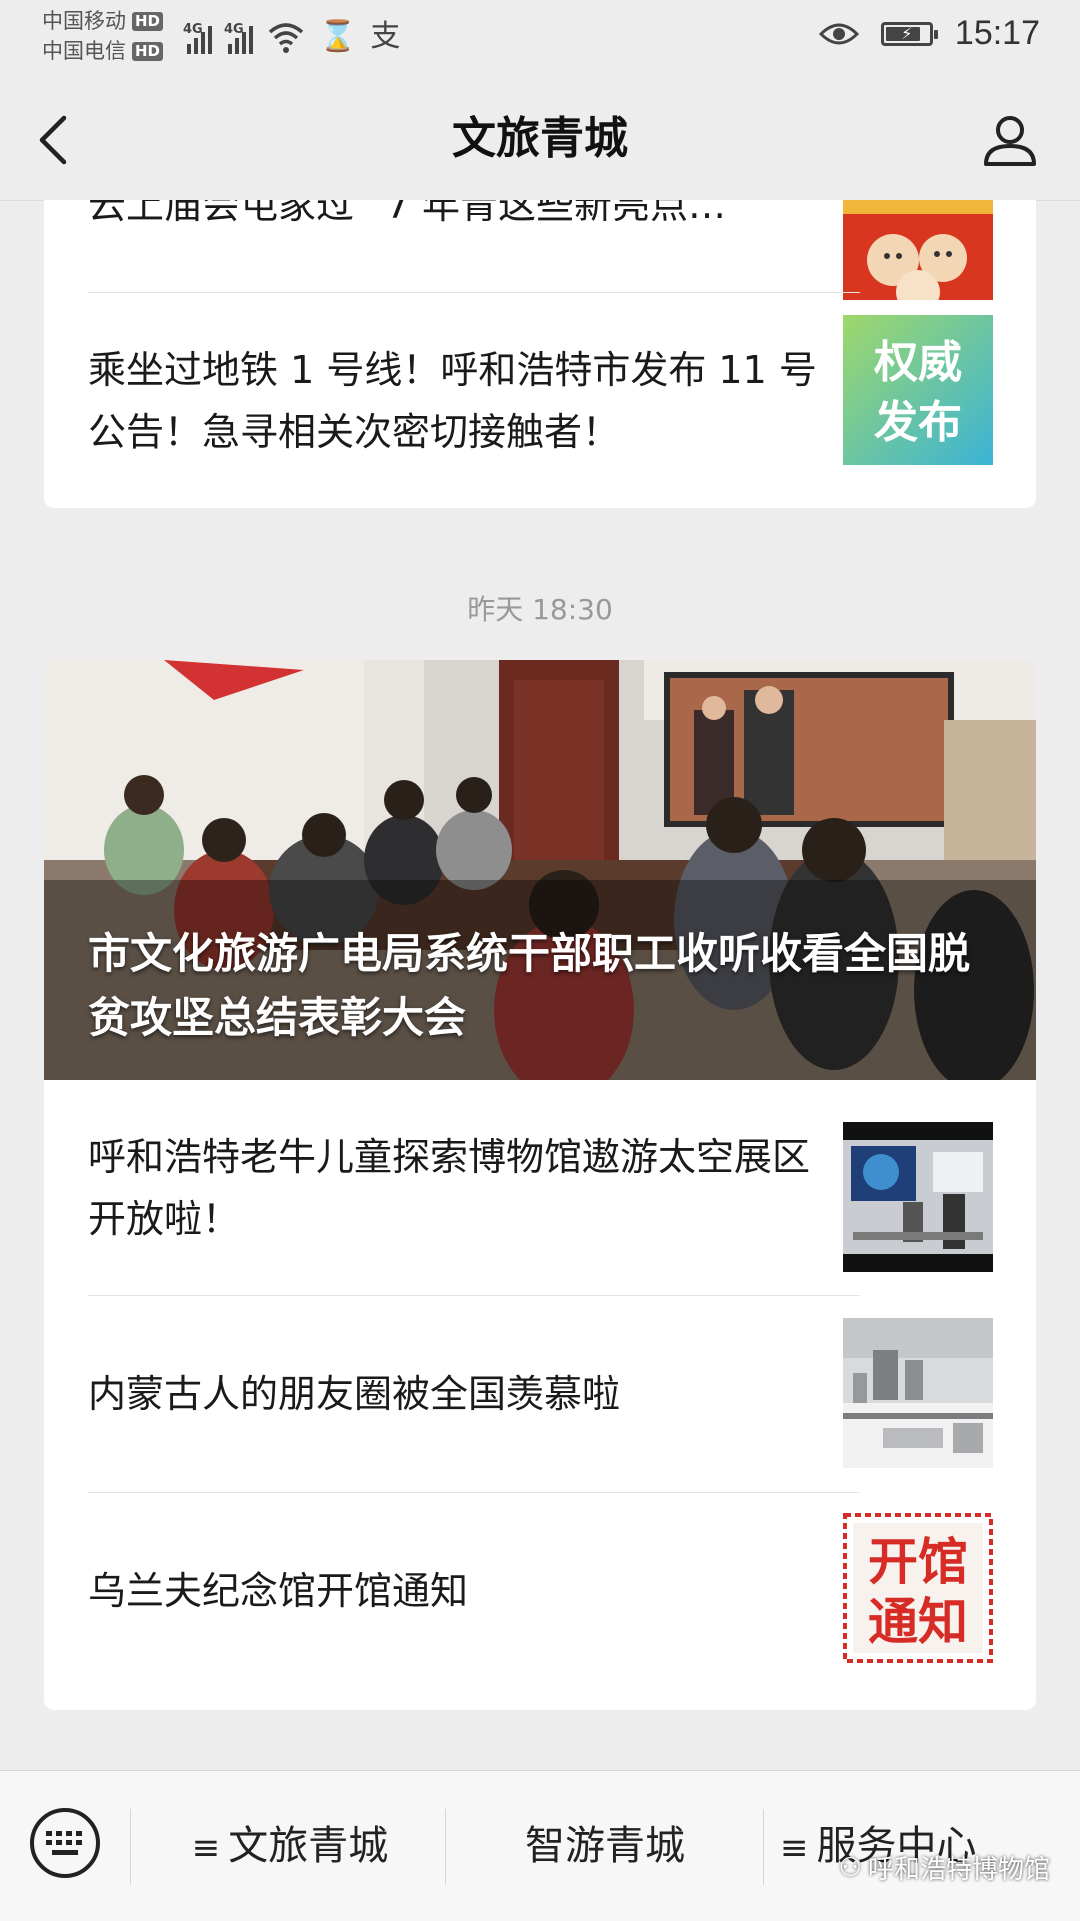 The image size is (1080, 1921). Describe the element at coordinates (65, 1843) in the screenshot. I see `keyboard-icon` at that location.